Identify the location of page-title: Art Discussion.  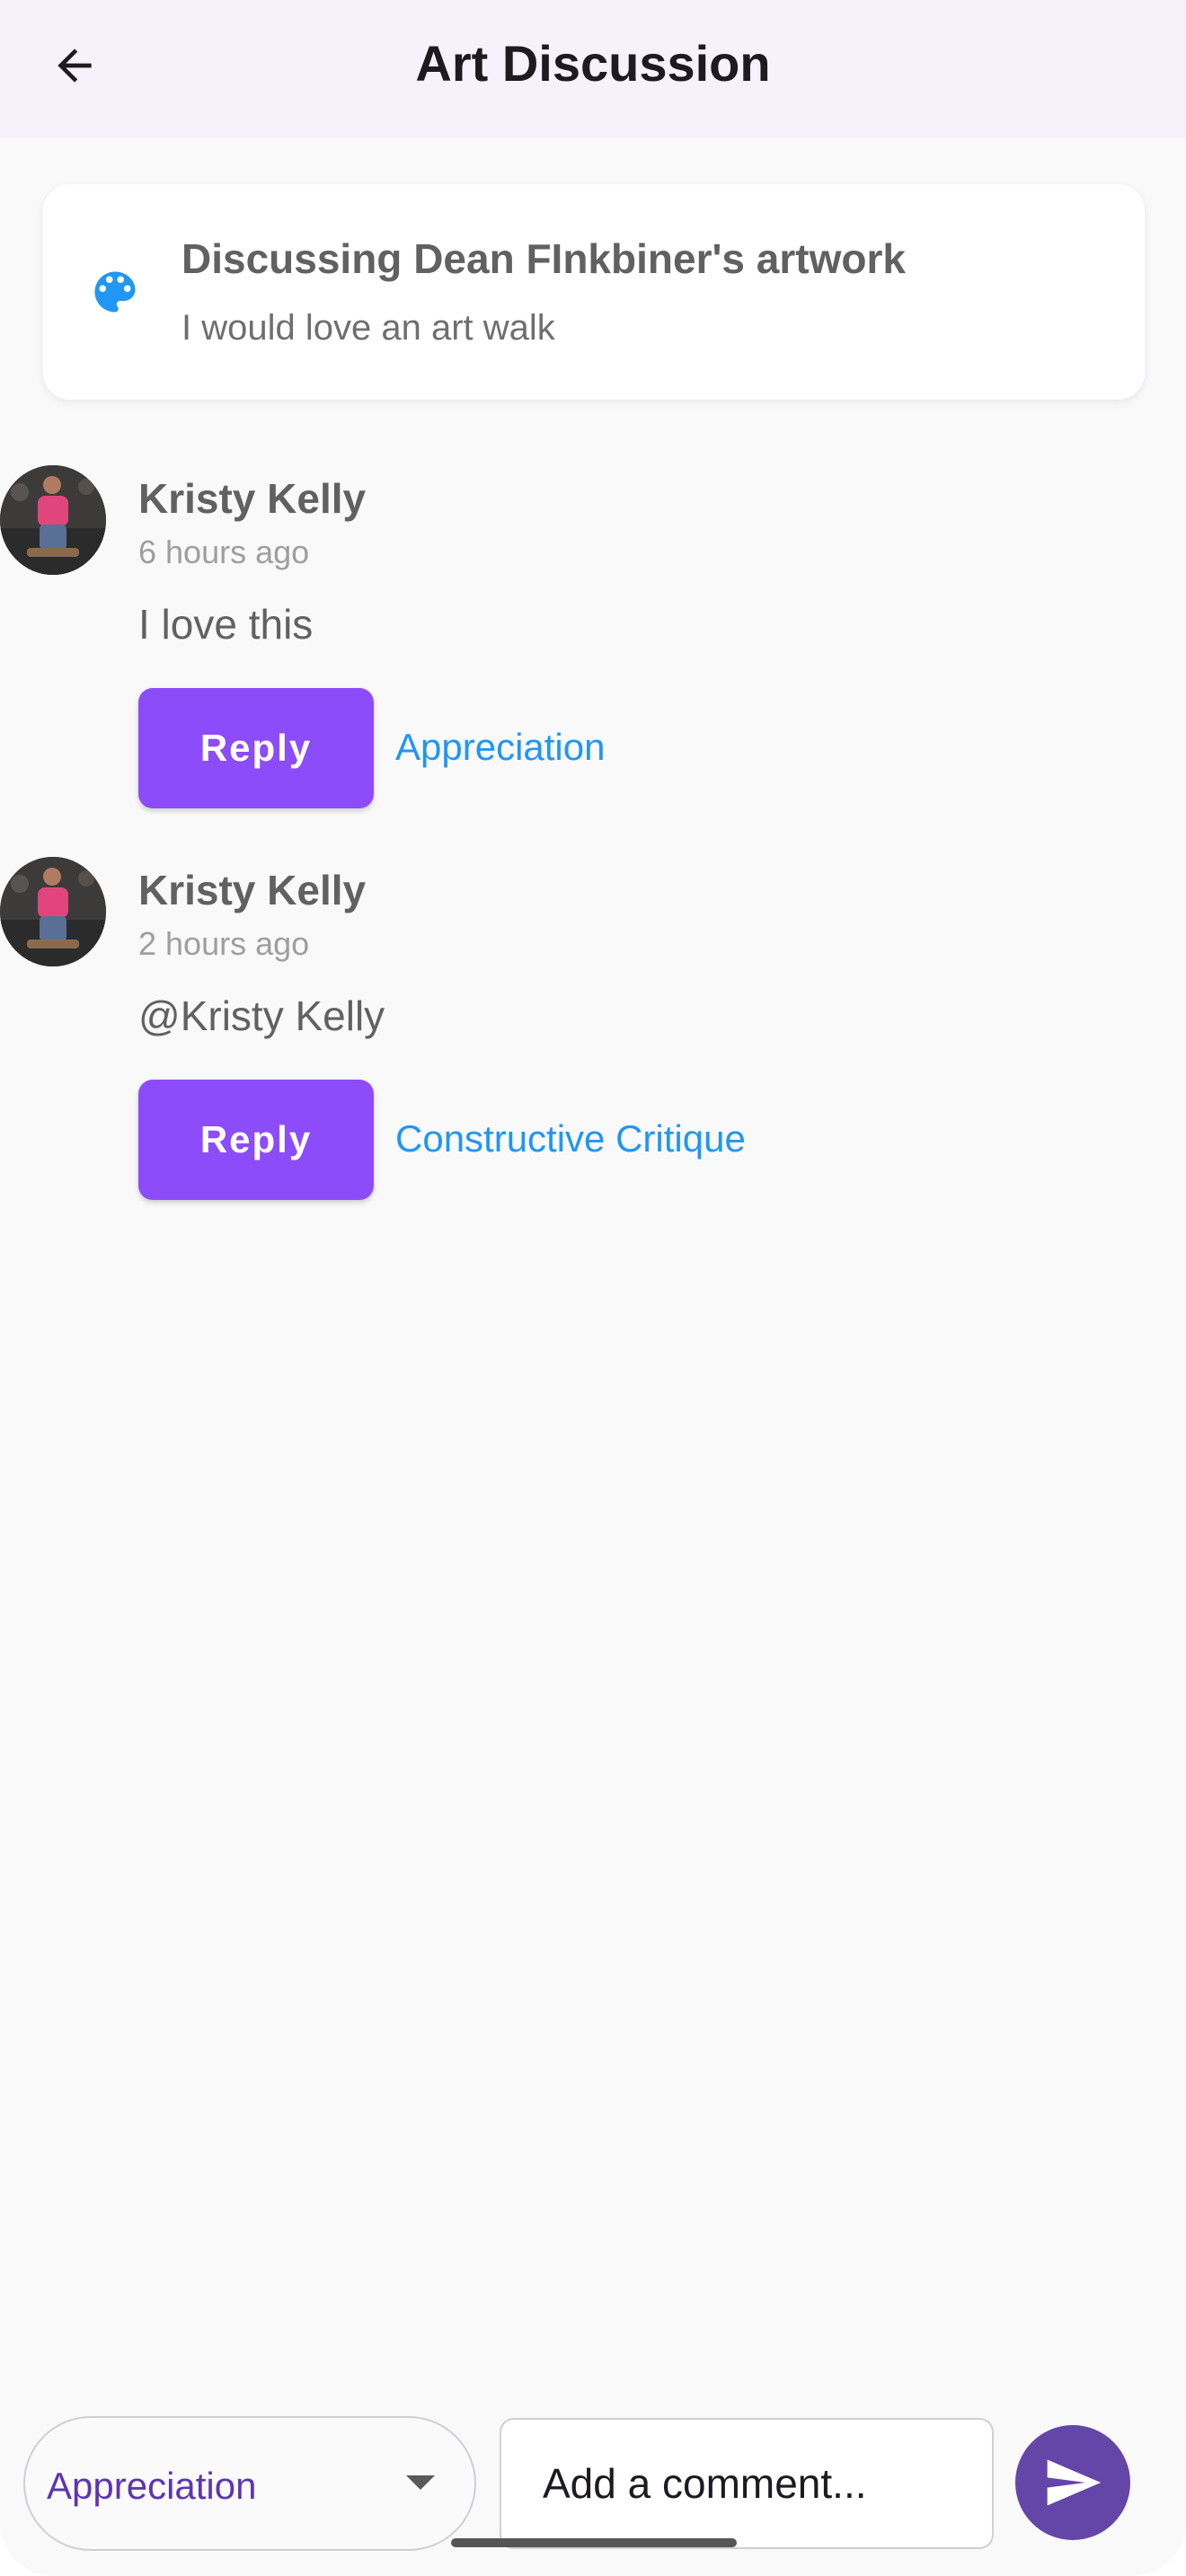
(593, 63).